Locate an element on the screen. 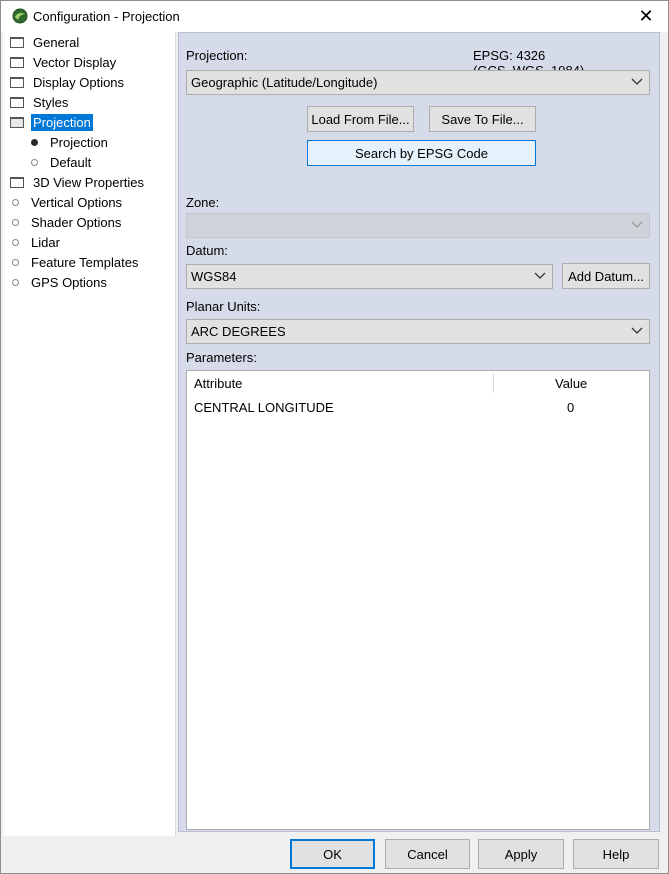 The height and width of the screenshot is (874, 669). tree-item-label: General is located at coordinates (56, 42).